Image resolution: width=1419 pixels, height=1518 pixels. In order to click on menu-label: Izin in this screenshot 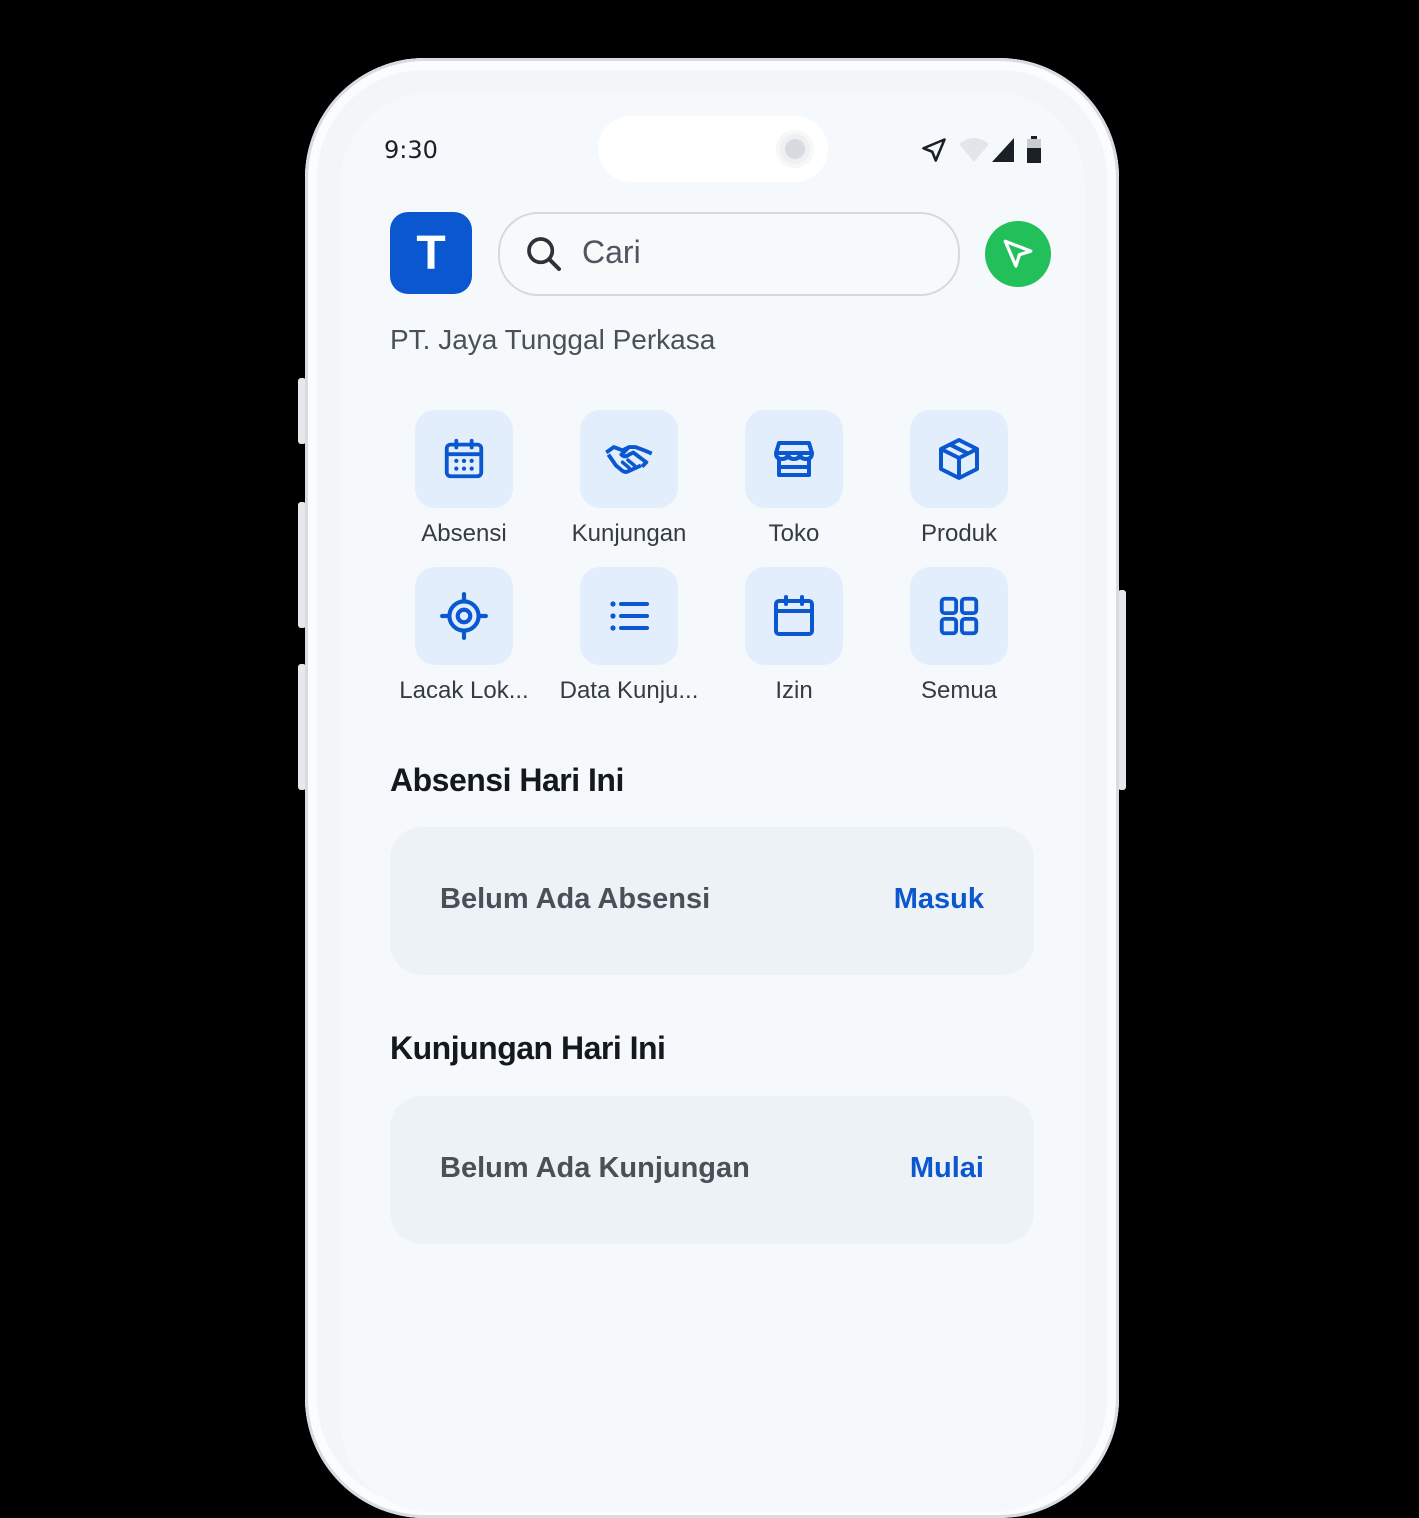, I will do `click(794, 690)`.